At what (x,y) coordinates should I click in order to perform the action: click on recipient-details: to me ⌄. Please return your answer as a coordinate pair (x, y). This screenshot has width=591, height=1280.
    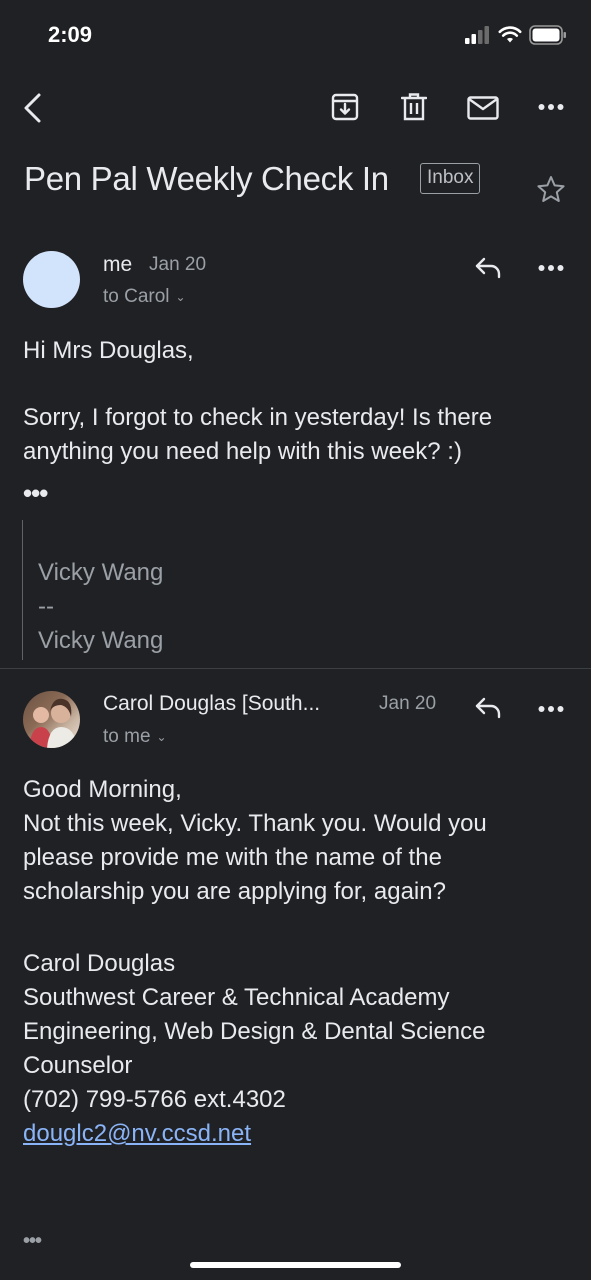
    Looking at the image, I should click on (135, 737).